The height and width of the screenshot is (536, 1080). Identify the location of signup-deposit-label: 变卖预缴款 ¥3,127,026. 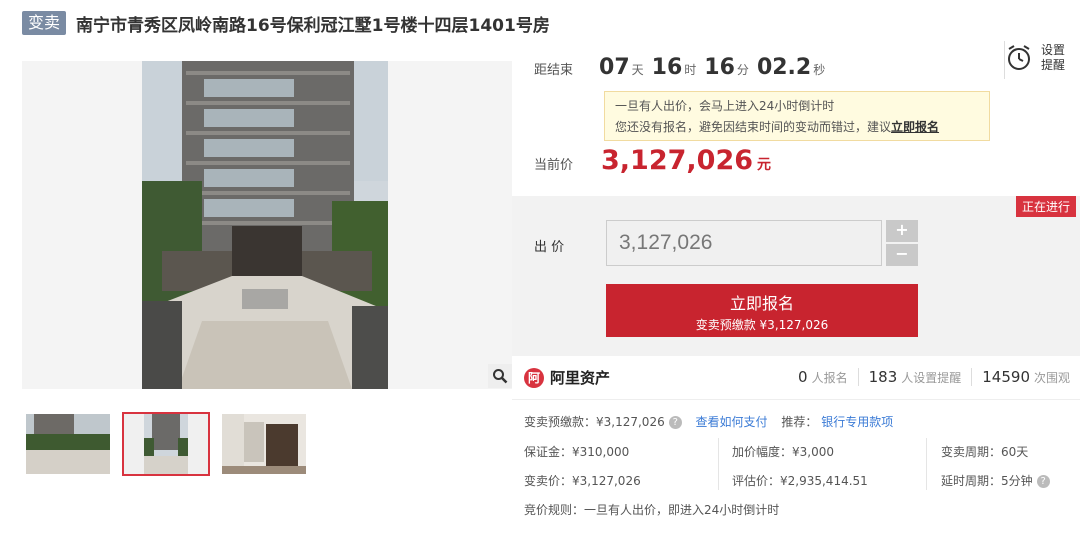
(762, 325).